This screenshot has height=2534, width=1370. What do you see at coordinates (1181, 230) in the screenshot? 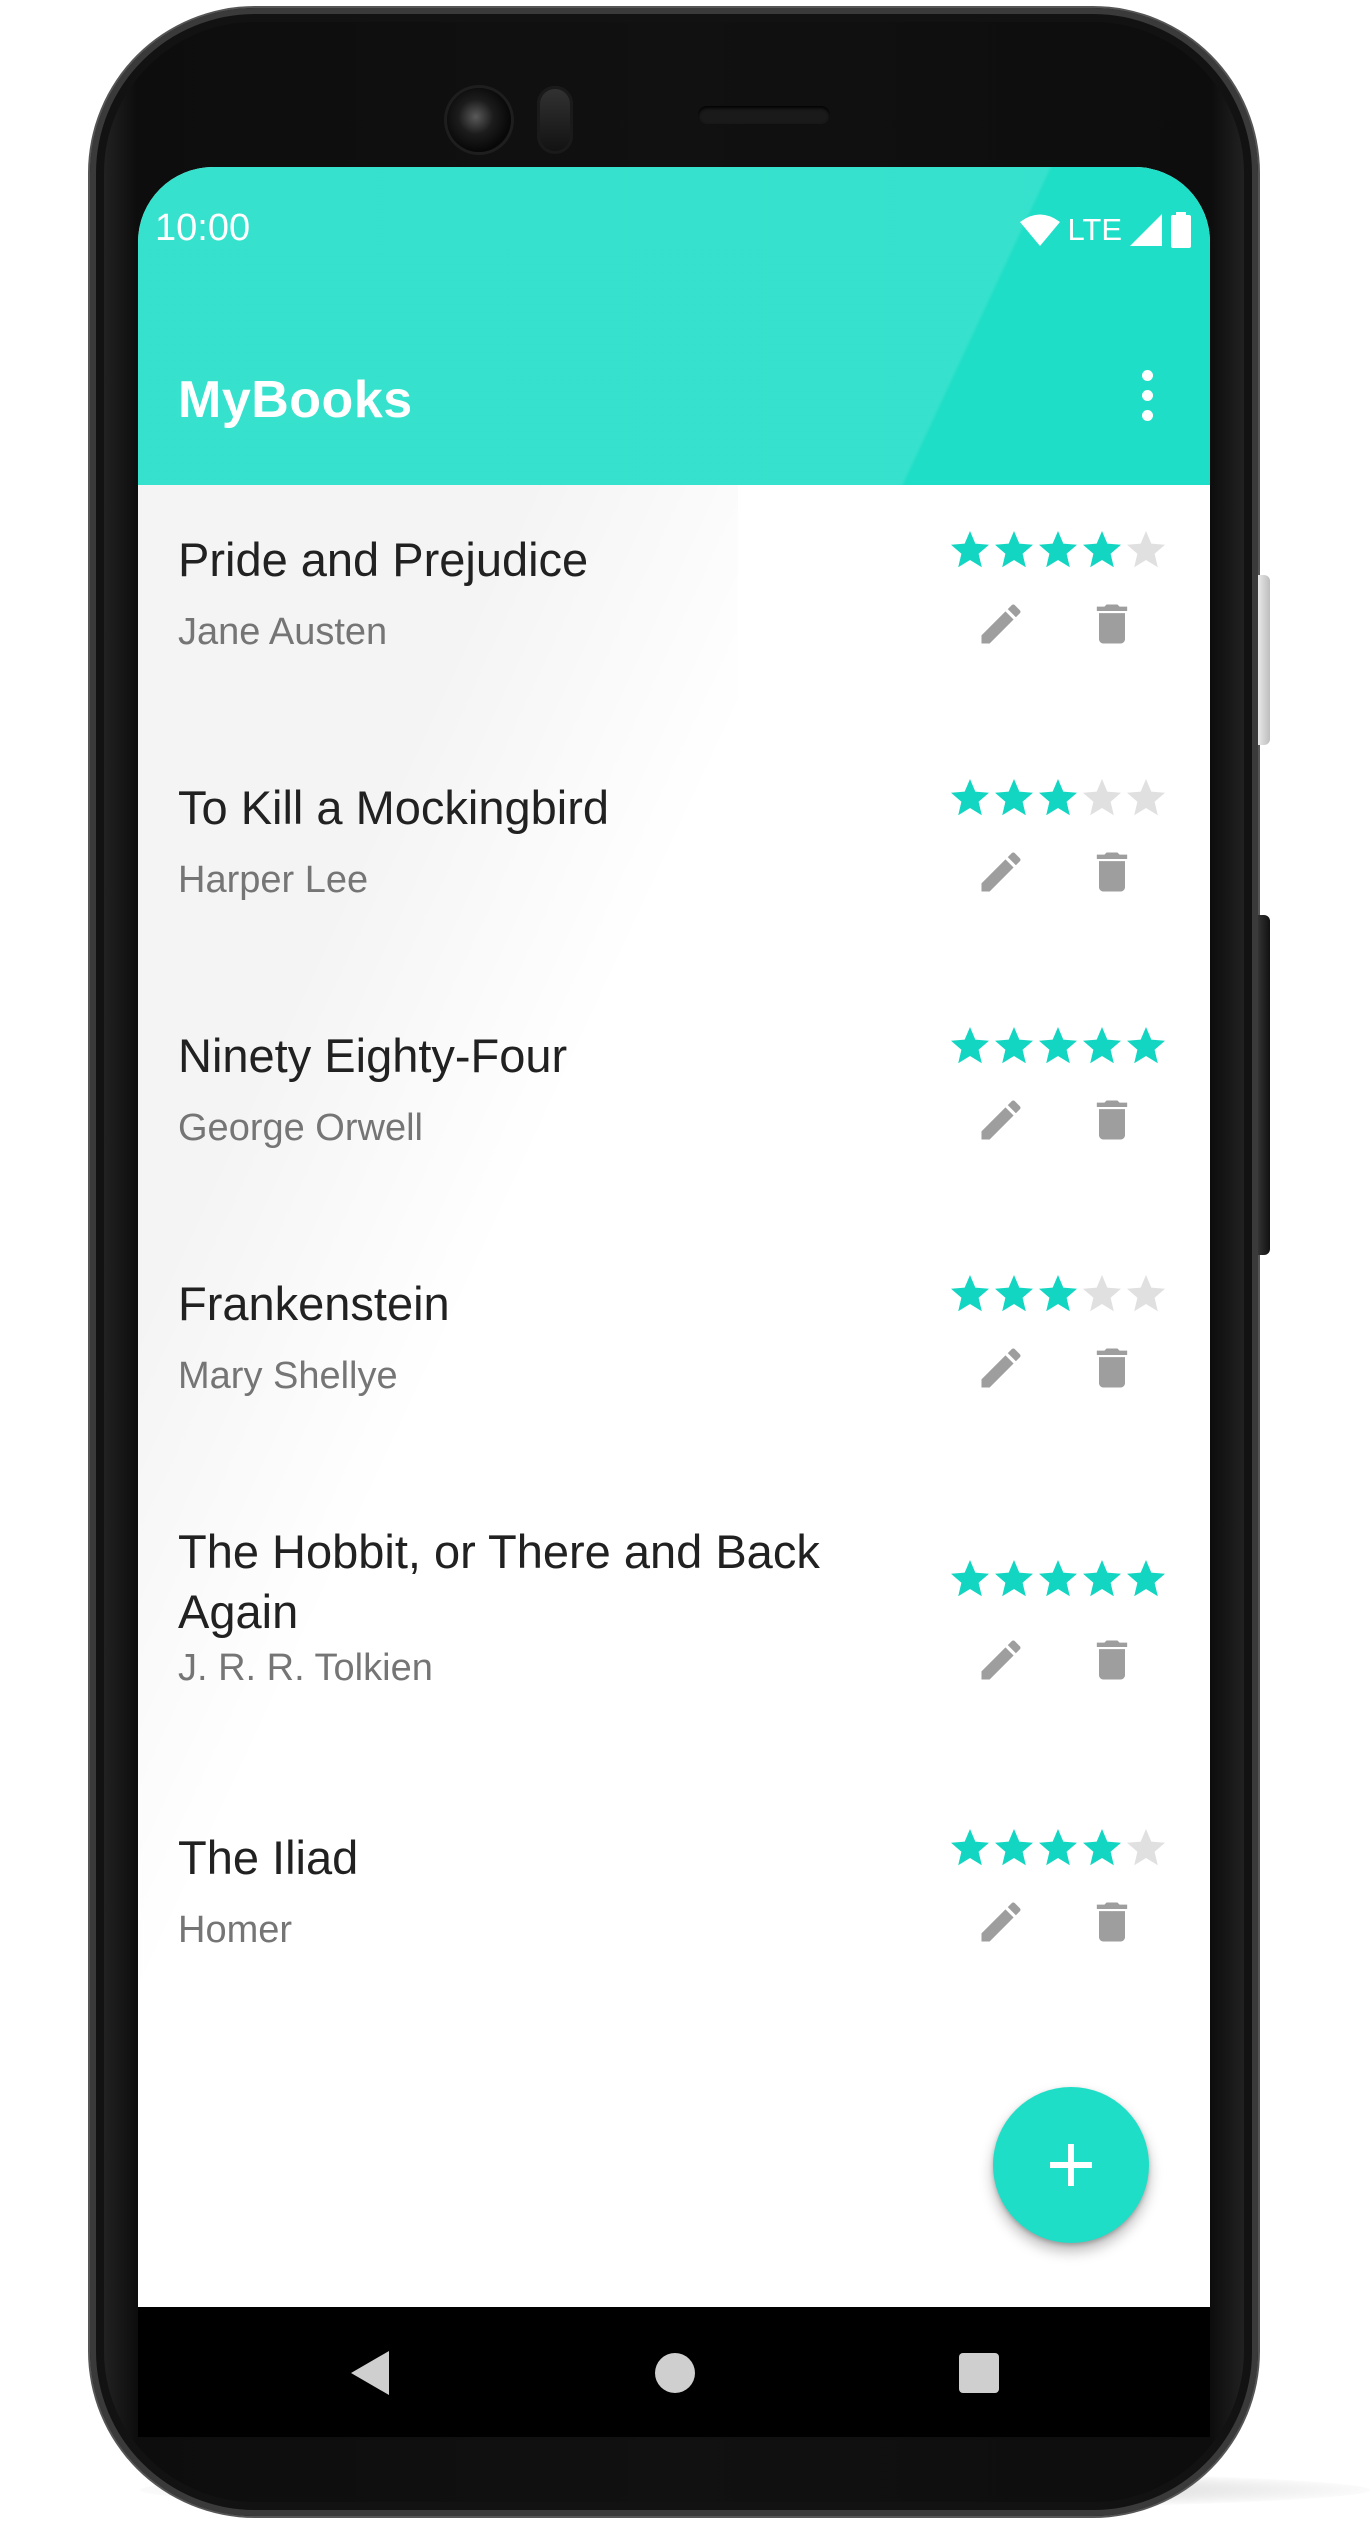
I see `battery-icon` at bounding box center [1181, 230].